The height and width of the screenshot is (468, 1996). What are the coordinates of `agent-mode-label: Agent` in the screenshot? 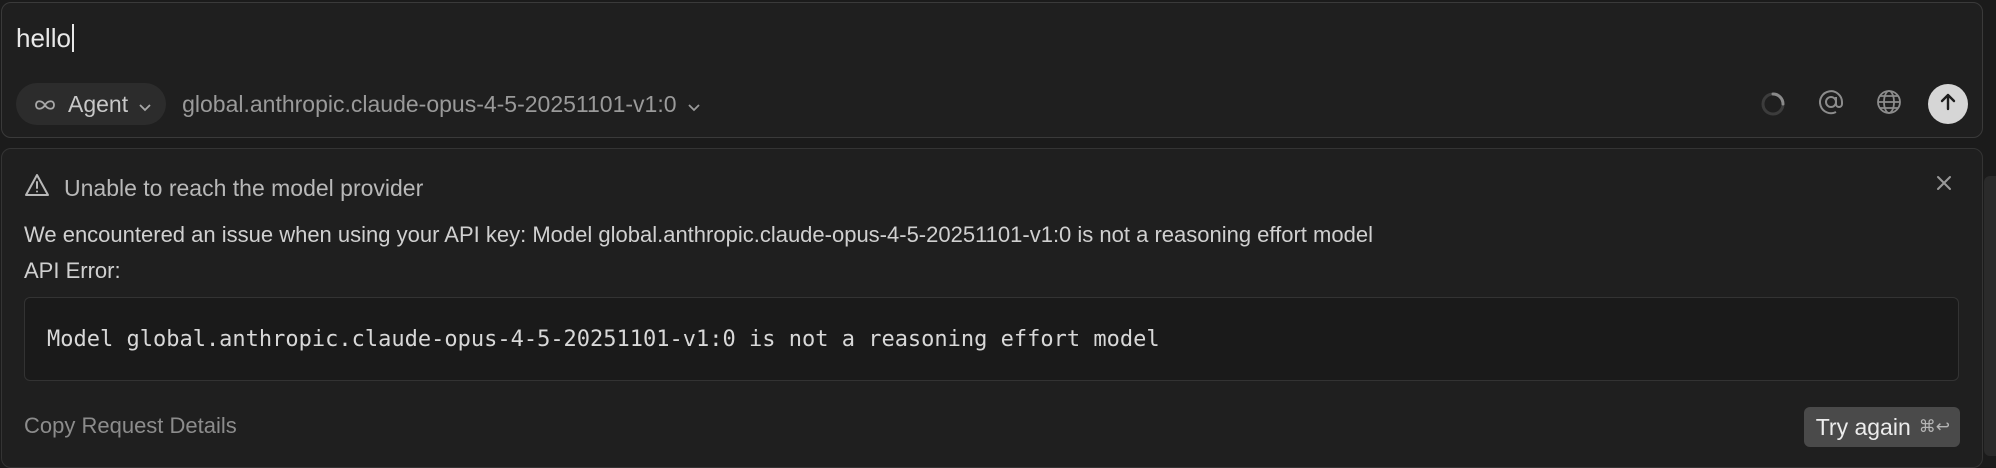 It's located at (98, 103).